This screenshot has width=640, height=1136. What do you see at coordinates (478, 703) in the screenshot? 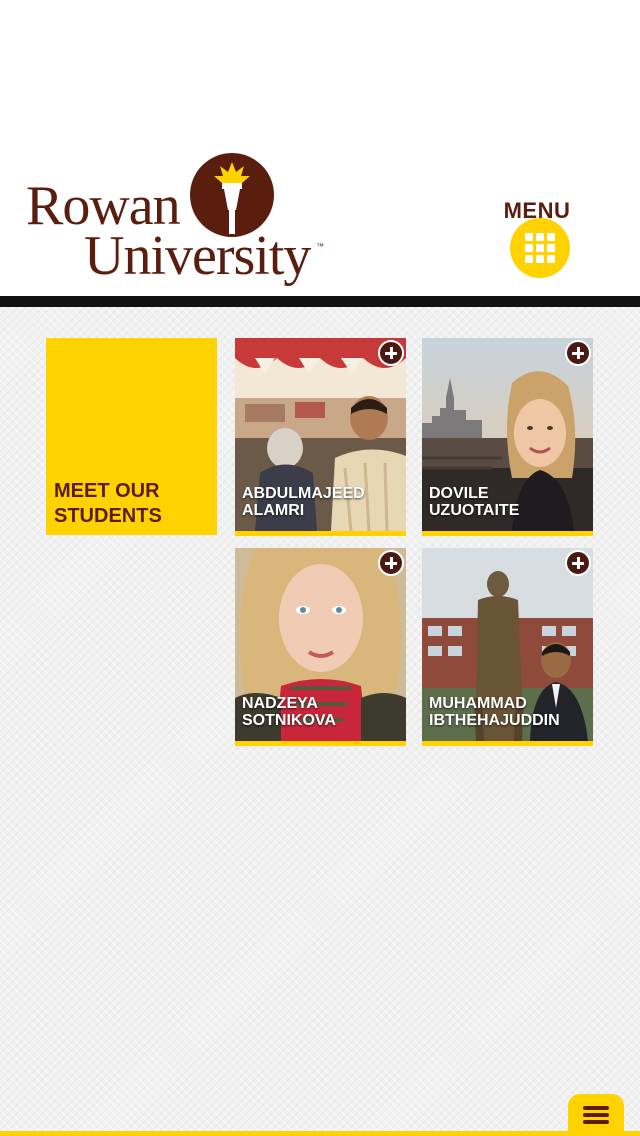
I see `student-name-line1: MUHAMMAD` at bounding box center [478, 703].